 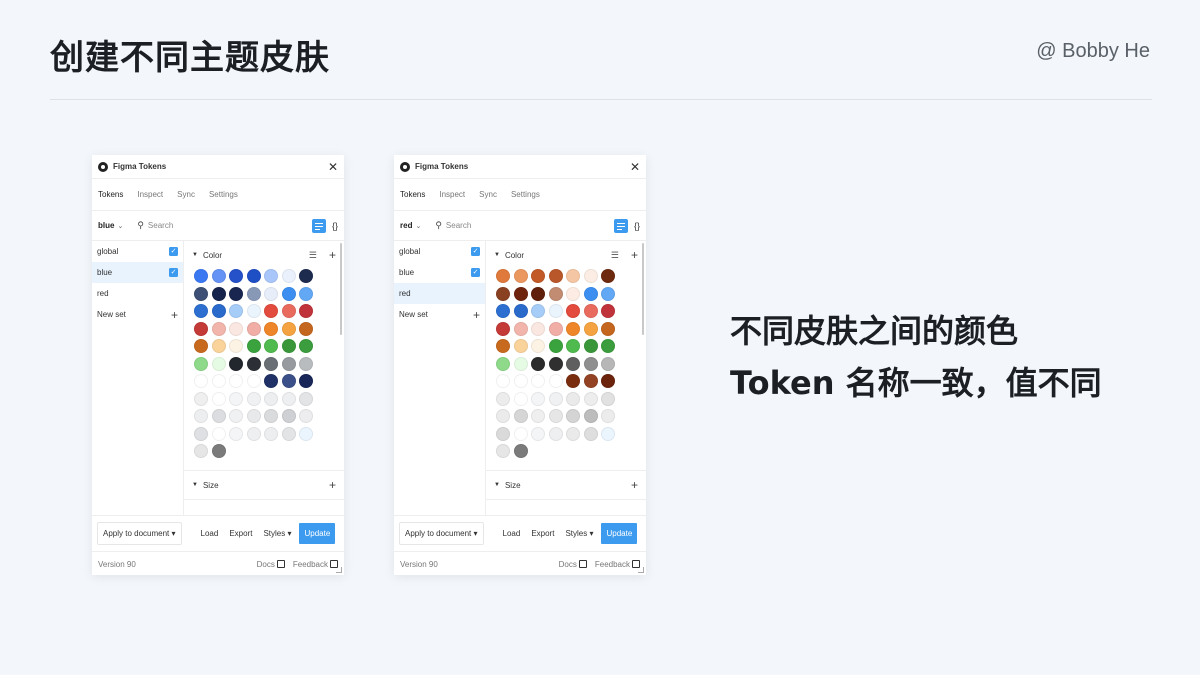 What do you see at coordinates (173, 251) in the screenshot?
I see `set-checkbox: ✓` at bounding box center [173, 251].